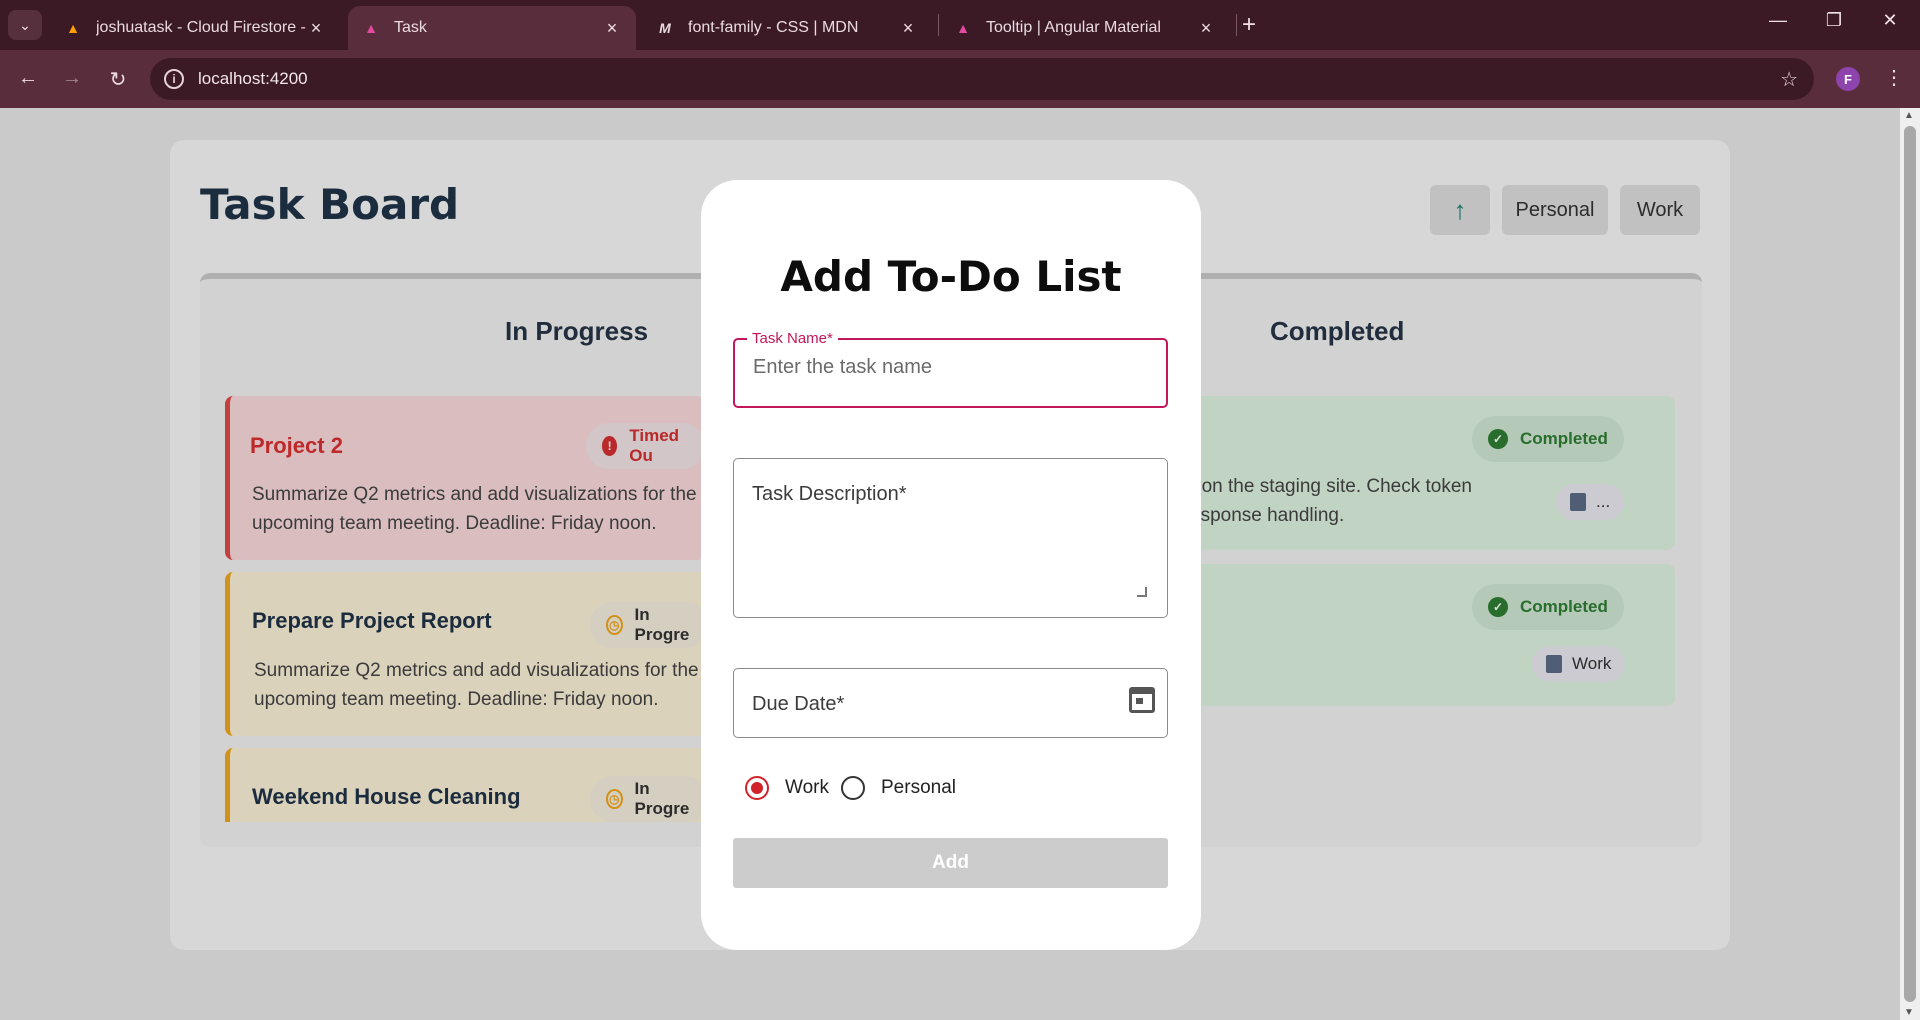  Describe the element at coordinates (1894, 77) in the screenshot. I see `browser-menu-icon: ⋮` at that location.